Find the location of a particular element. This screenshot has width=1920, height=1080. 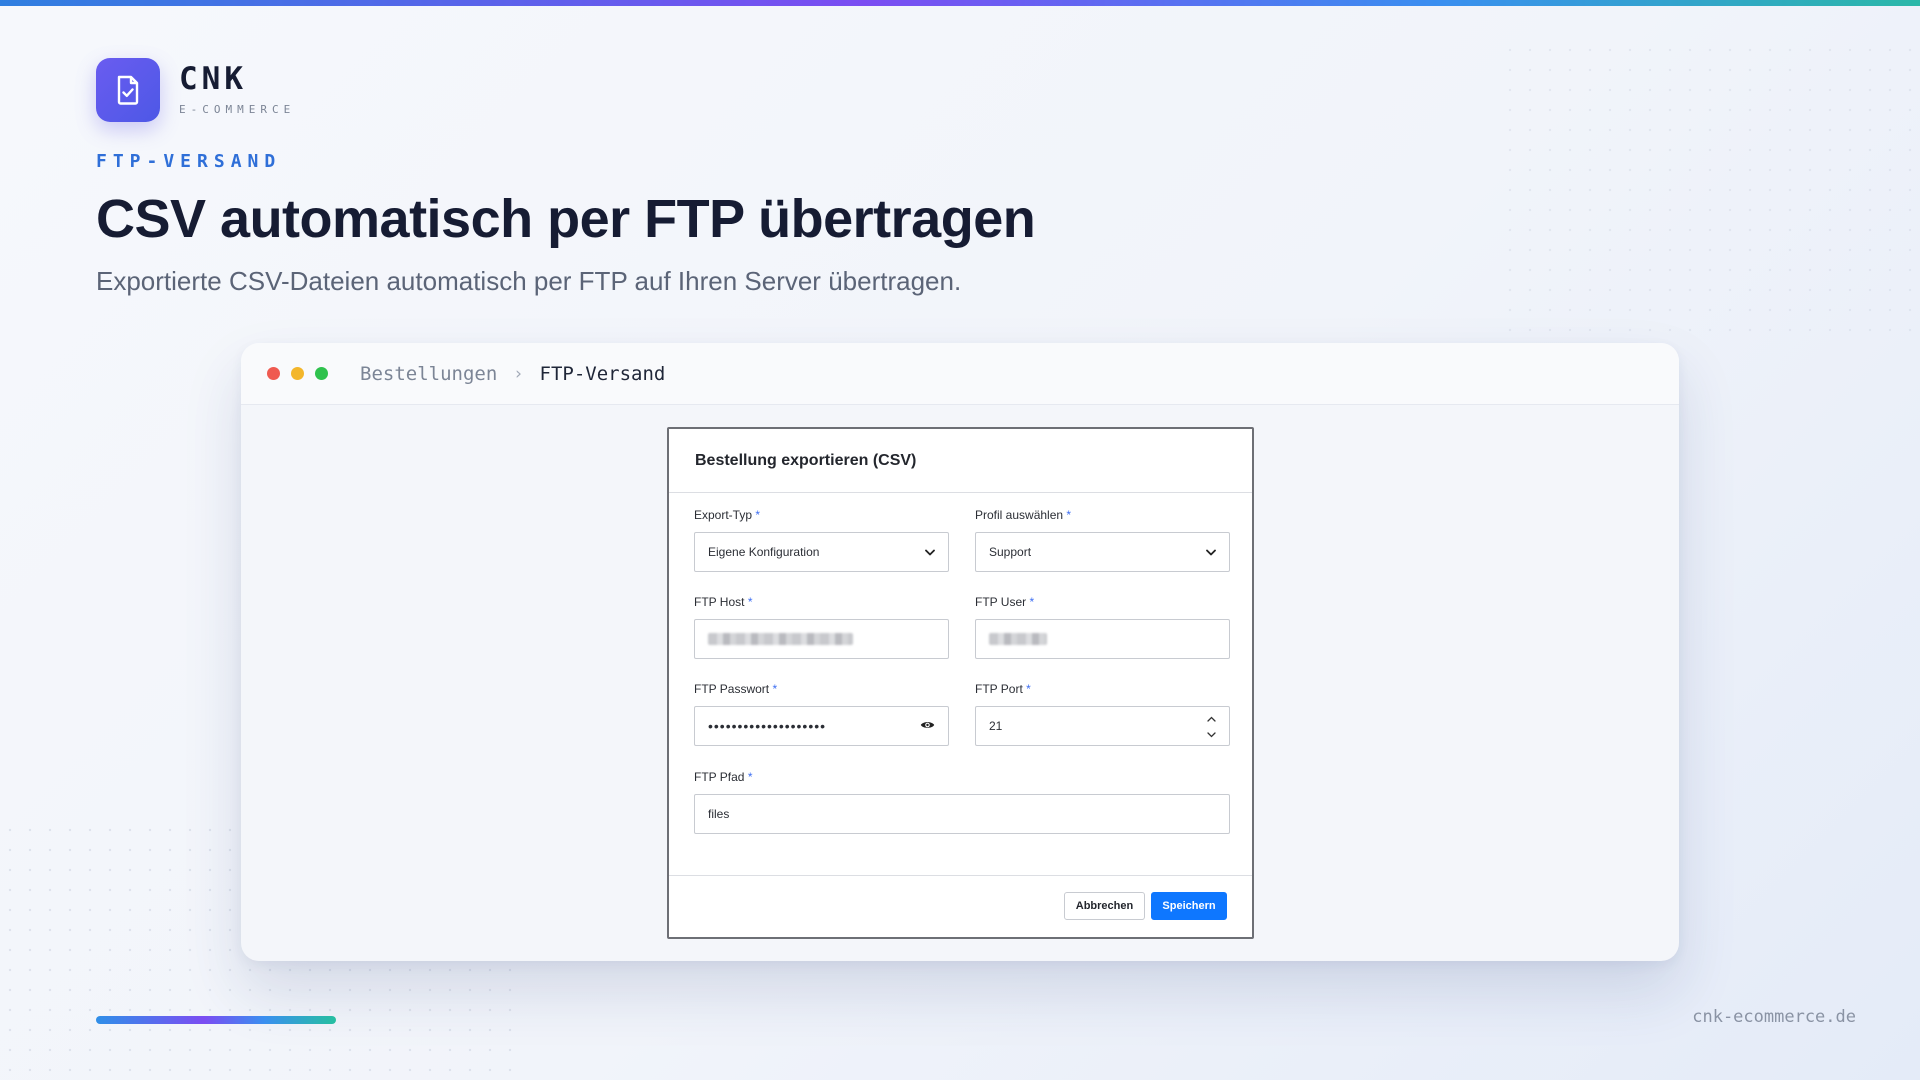

save-button: Speichern is located at coordinates (1189, 906).